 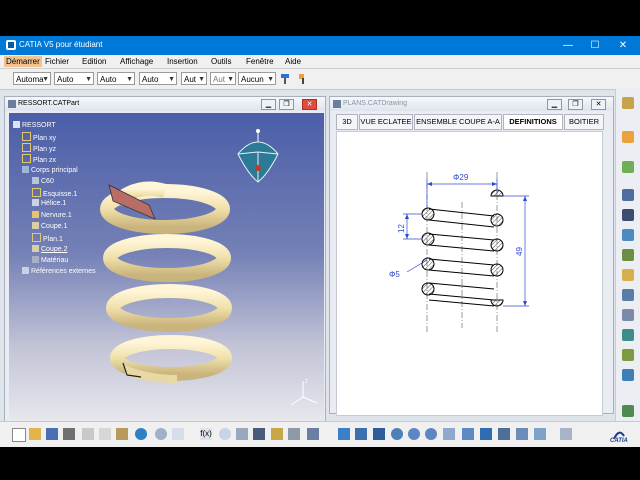 I want to click on part-minimize-button: ▁, so click(x=268, y=104).